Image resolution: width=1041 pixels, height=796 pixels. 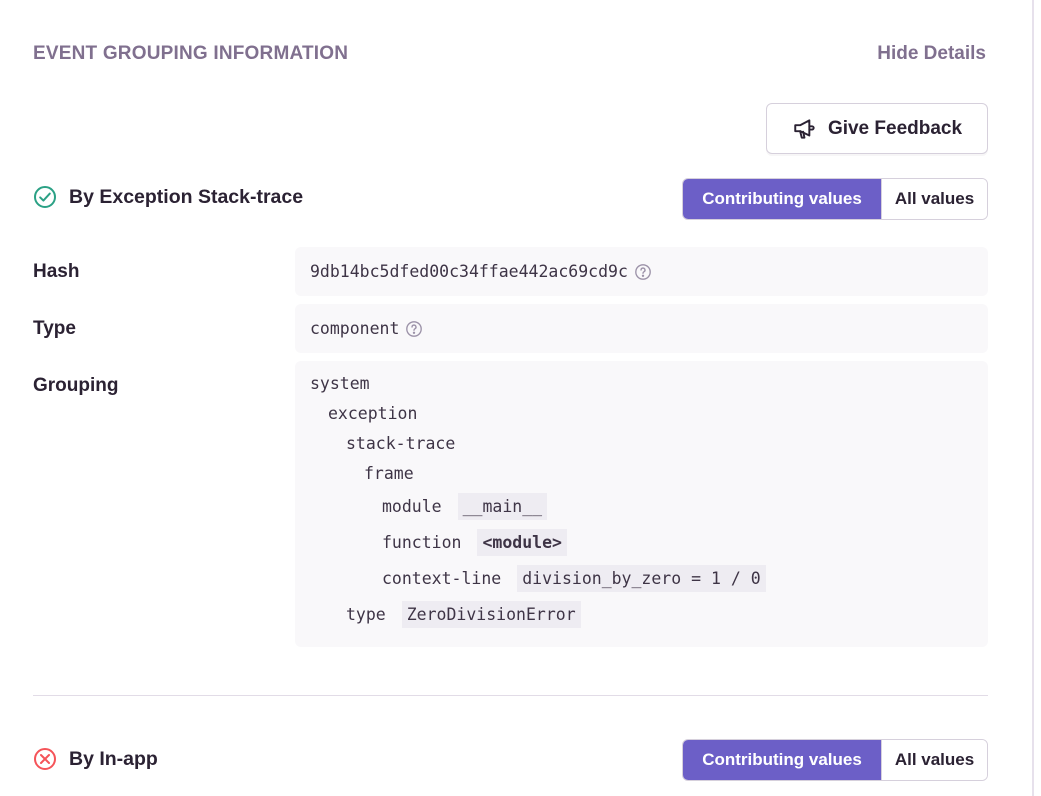 I want to click on tree-node-module: module __main__, so click(x=465, y=506).